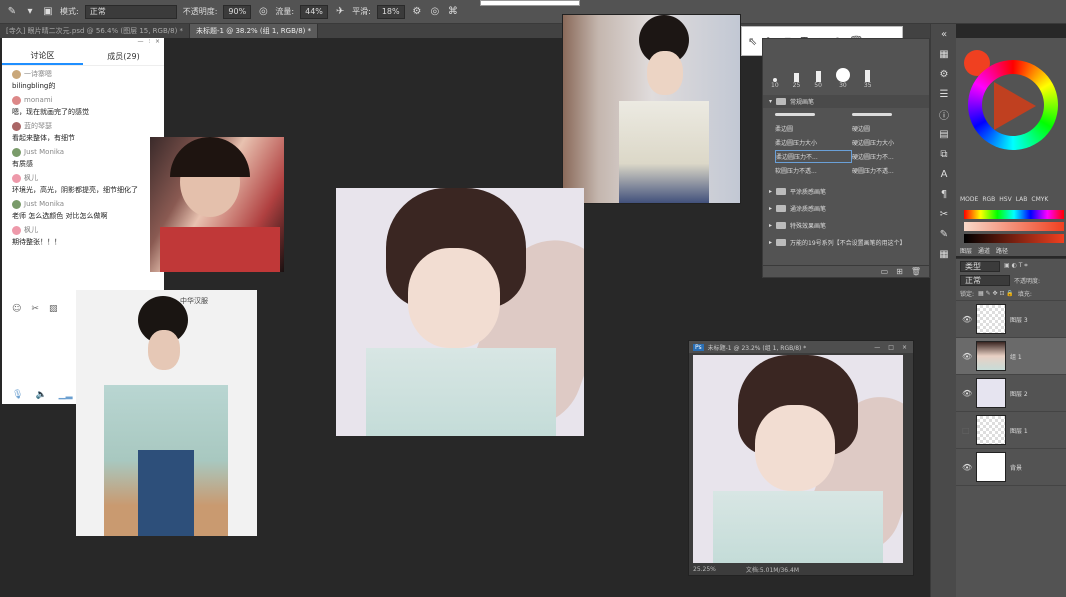 This screenshot has height=597, width=1066. Describe the element at coordinates (944, 34) in the screenshot. I see `collapse-icon: «` at that location.